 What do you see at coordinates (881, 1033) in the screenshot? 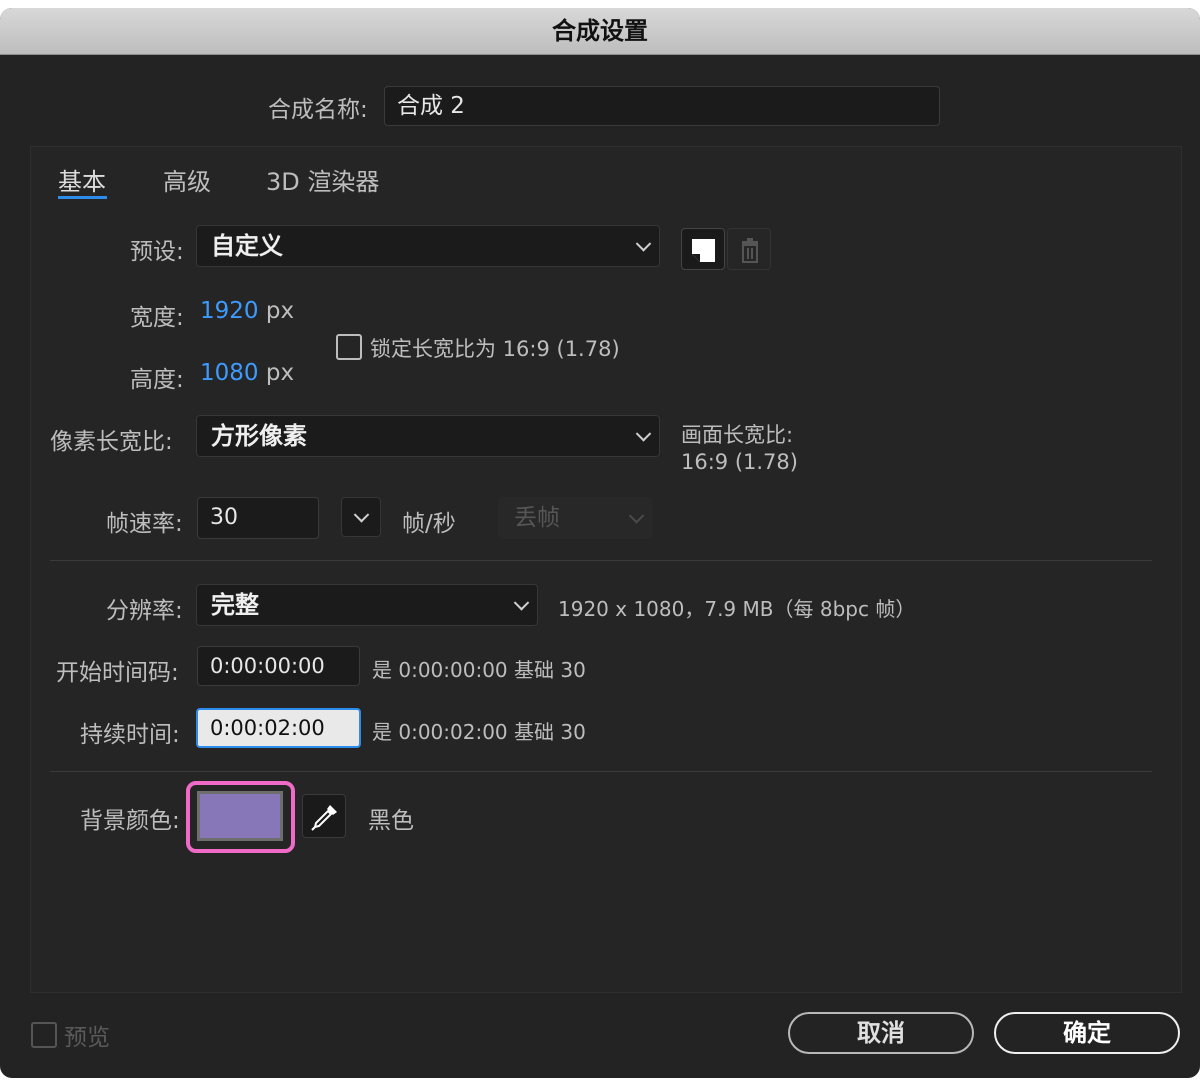
I see `cancel-button: 取消` at bounding box center [881, 1033].